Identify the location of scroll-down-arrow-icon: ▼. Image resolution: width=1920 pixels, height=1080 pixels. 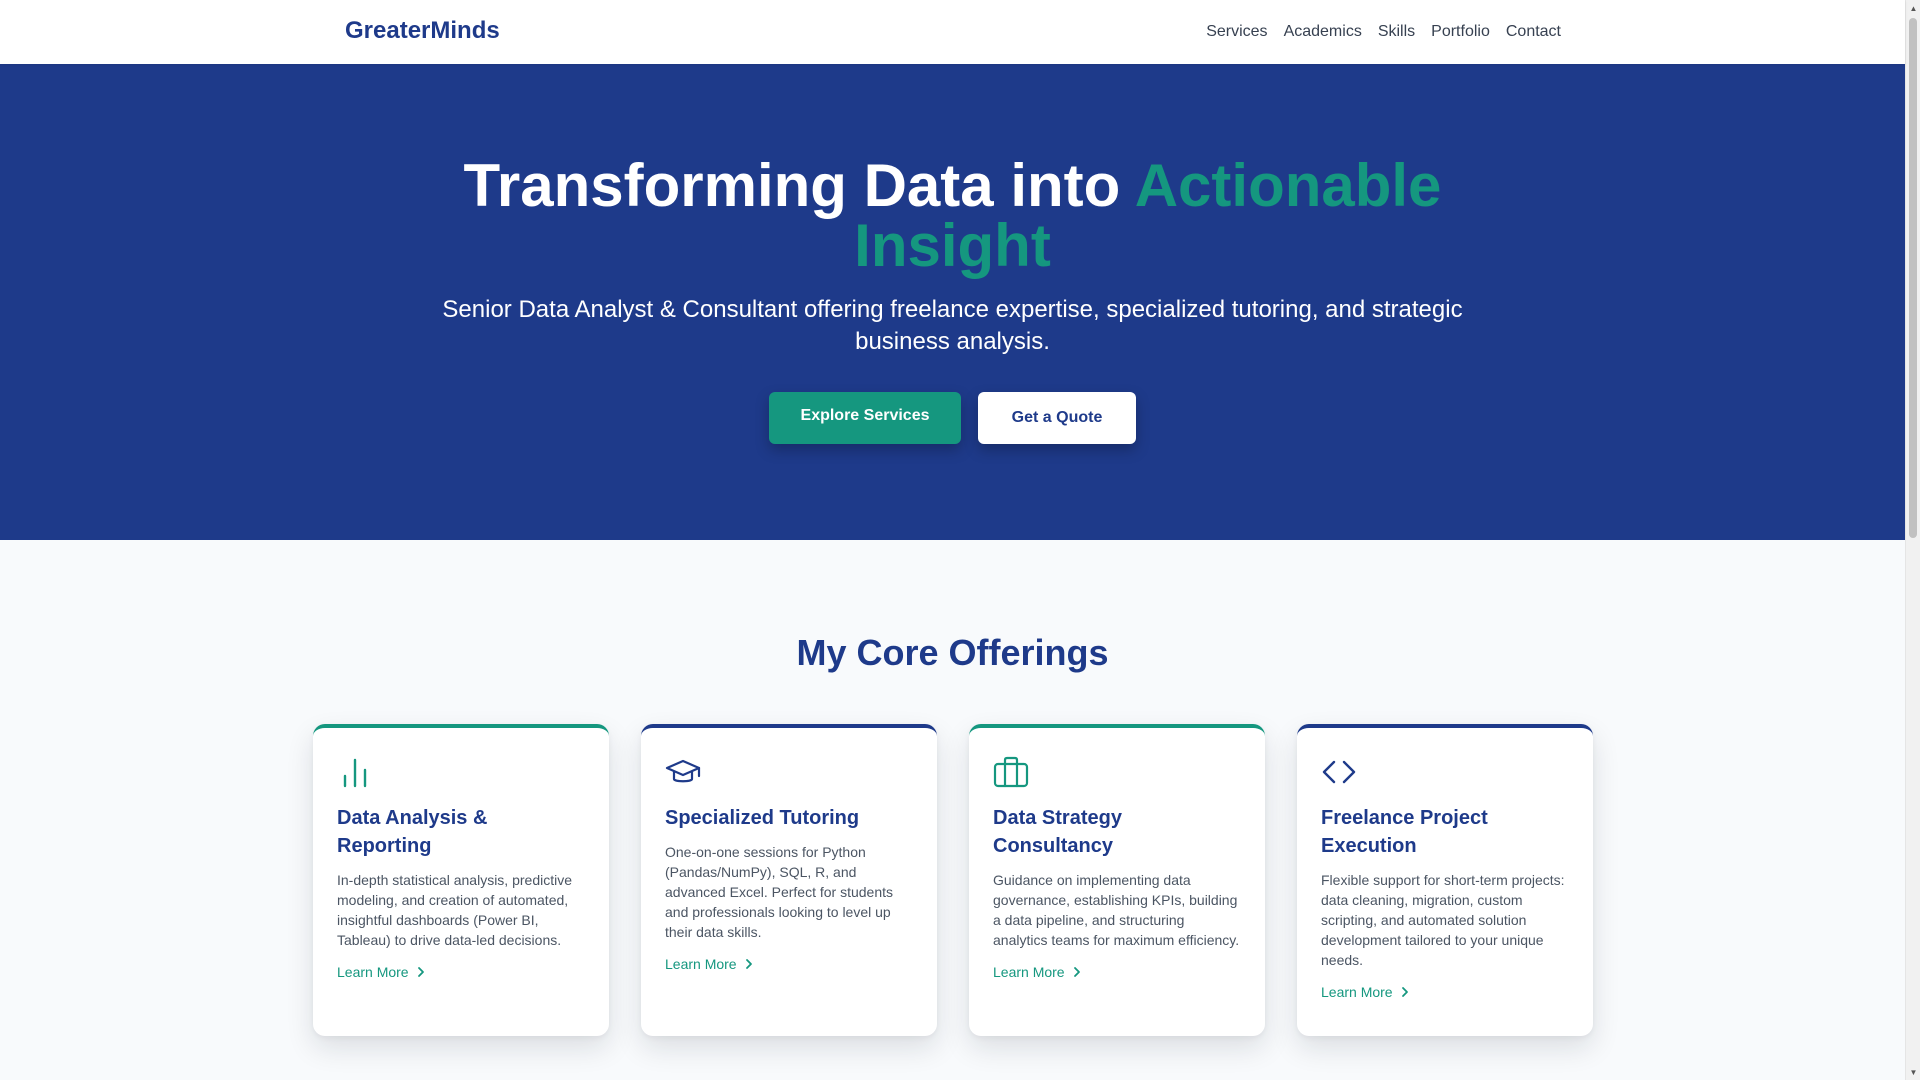
(1913, 1072).